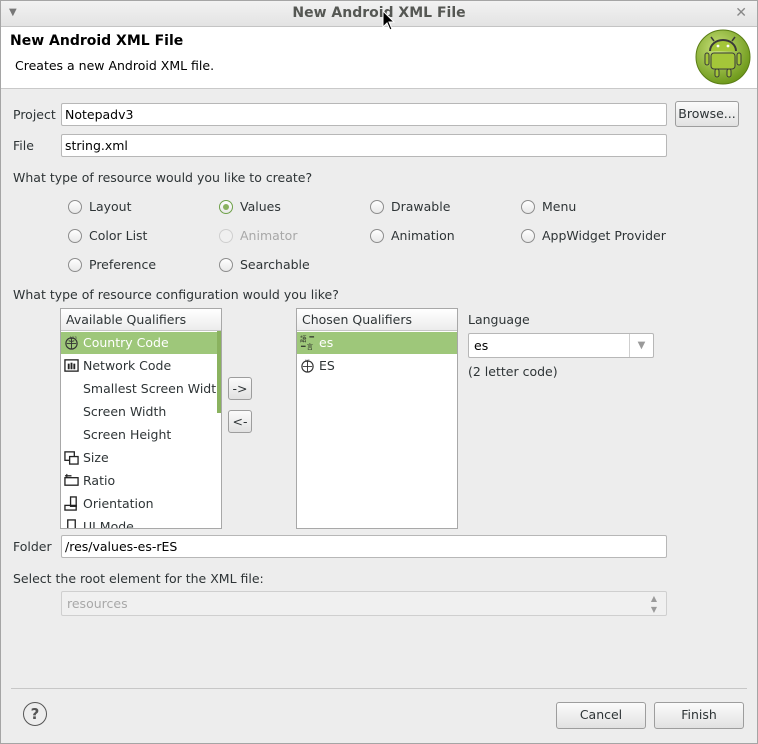  Describe the element at coordinates (115, 65) in the screenshot. I see `header-description: Creates a new Android XML file.` at that location.